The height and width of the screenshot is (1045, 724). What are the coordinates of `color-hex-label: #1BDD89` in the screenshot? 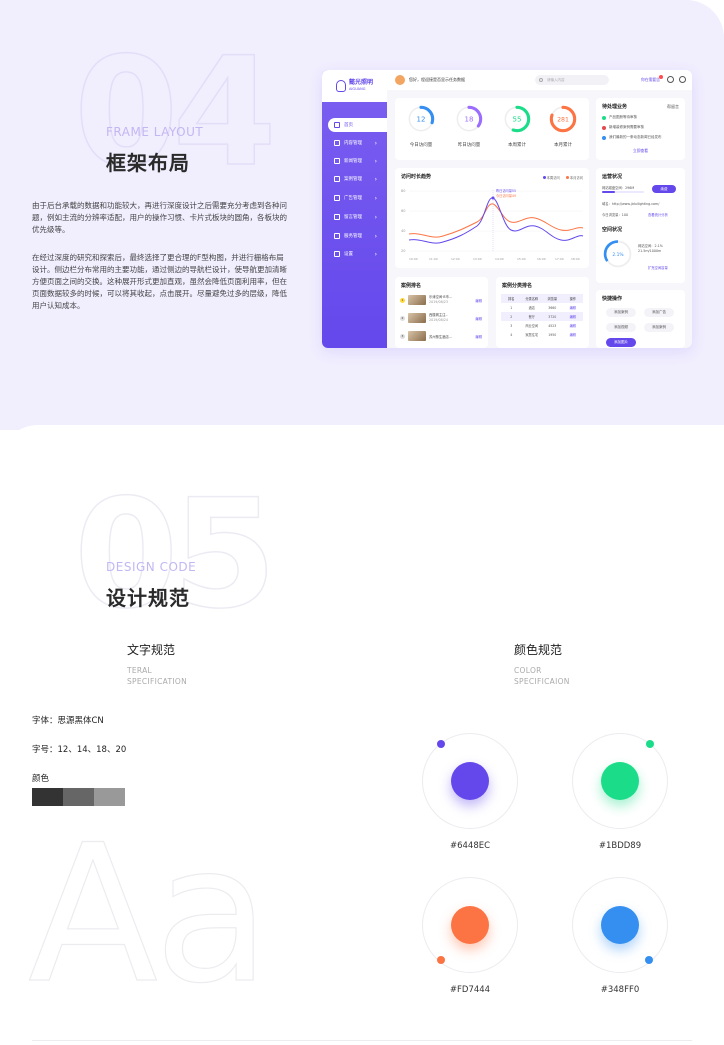 It's located at (620, 846).